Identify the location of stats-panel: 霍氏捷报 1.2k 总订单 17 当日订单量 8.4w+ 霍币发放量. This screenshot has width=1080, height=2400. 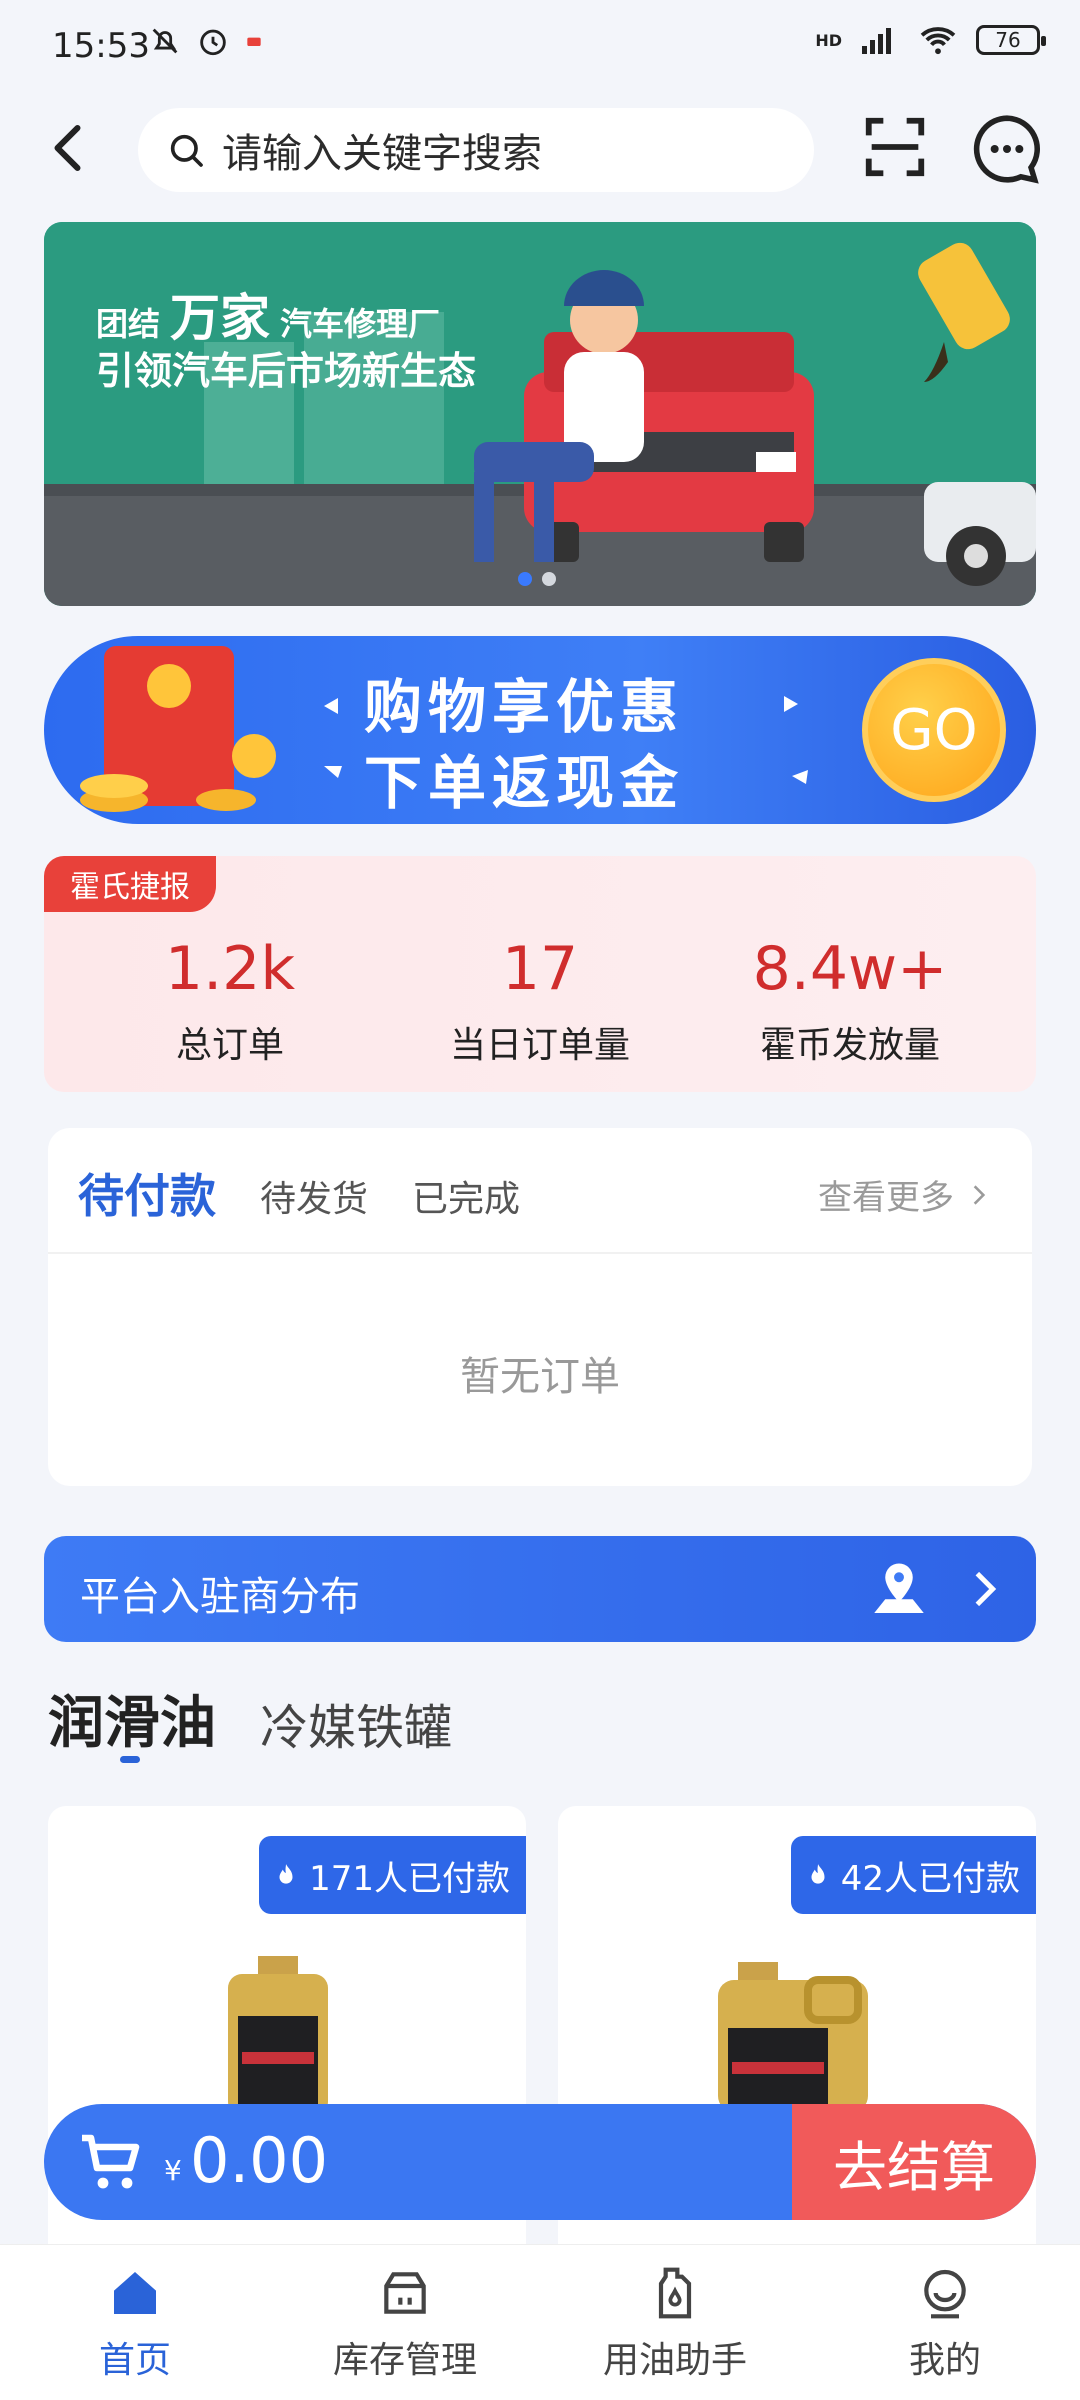
(540, 974).